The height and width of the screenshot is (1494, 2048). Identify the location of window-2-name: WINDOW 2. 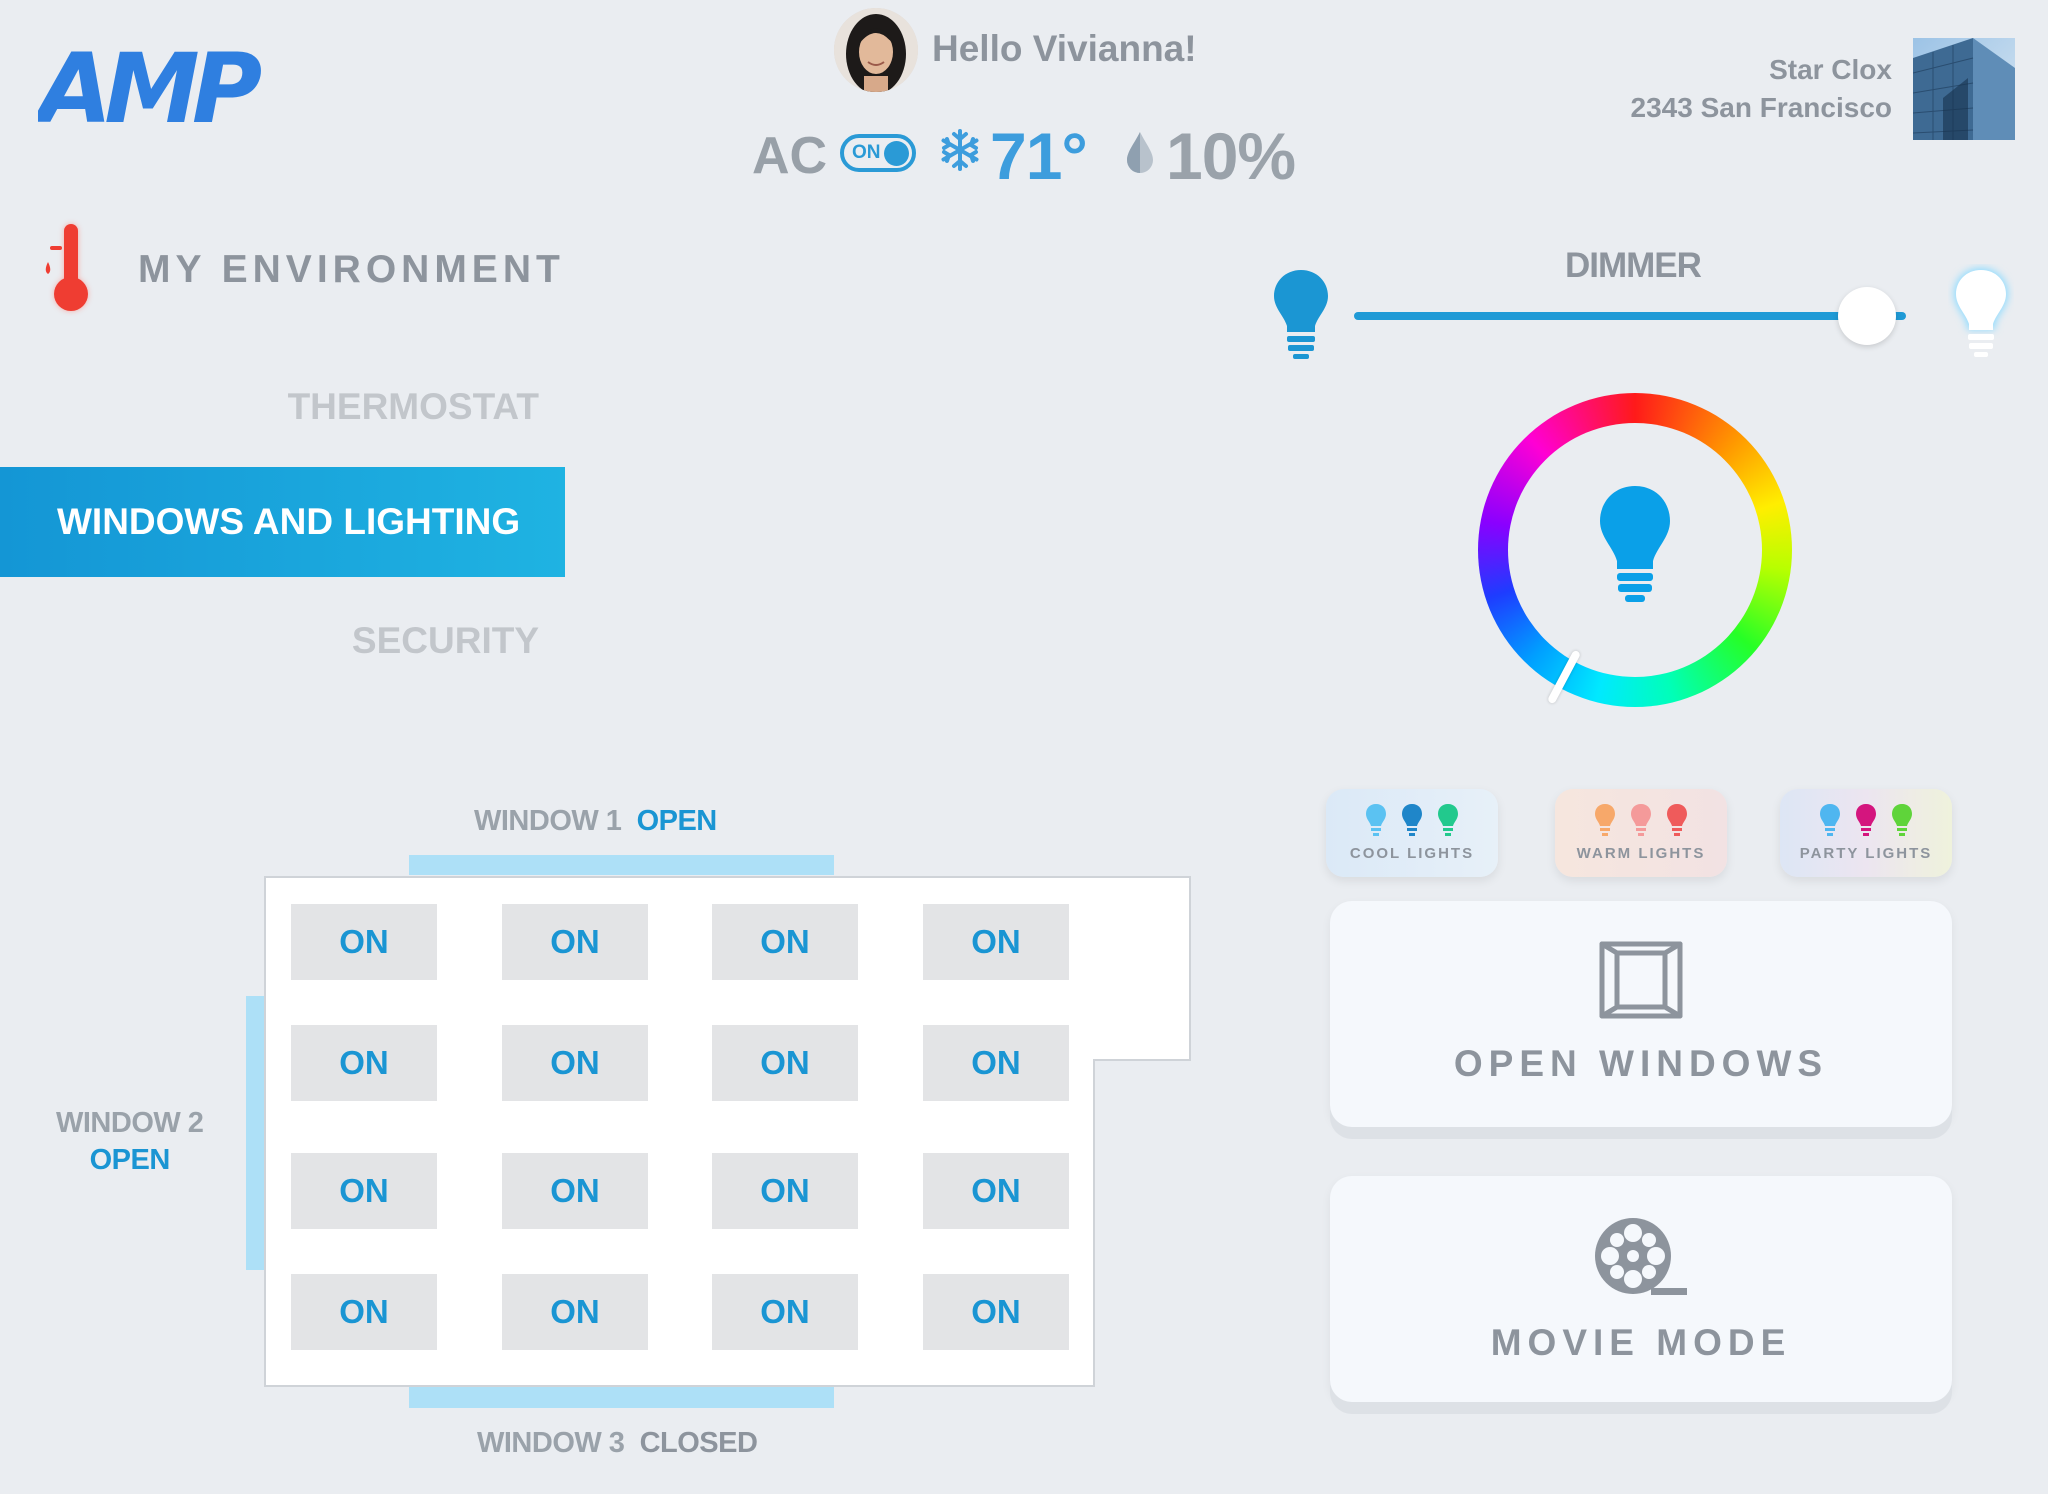
(130, 1123).